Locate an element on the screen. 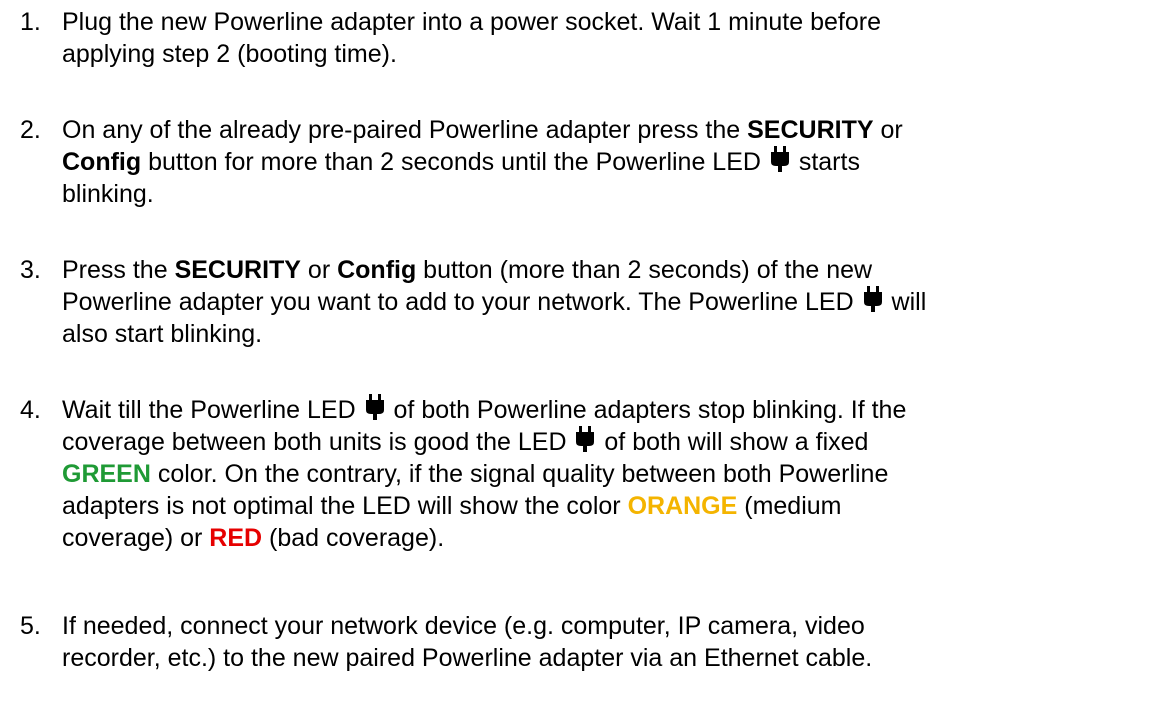 This screenshot has width=1175, height=722. step-number: 3. is located at coordinates (30, 270).